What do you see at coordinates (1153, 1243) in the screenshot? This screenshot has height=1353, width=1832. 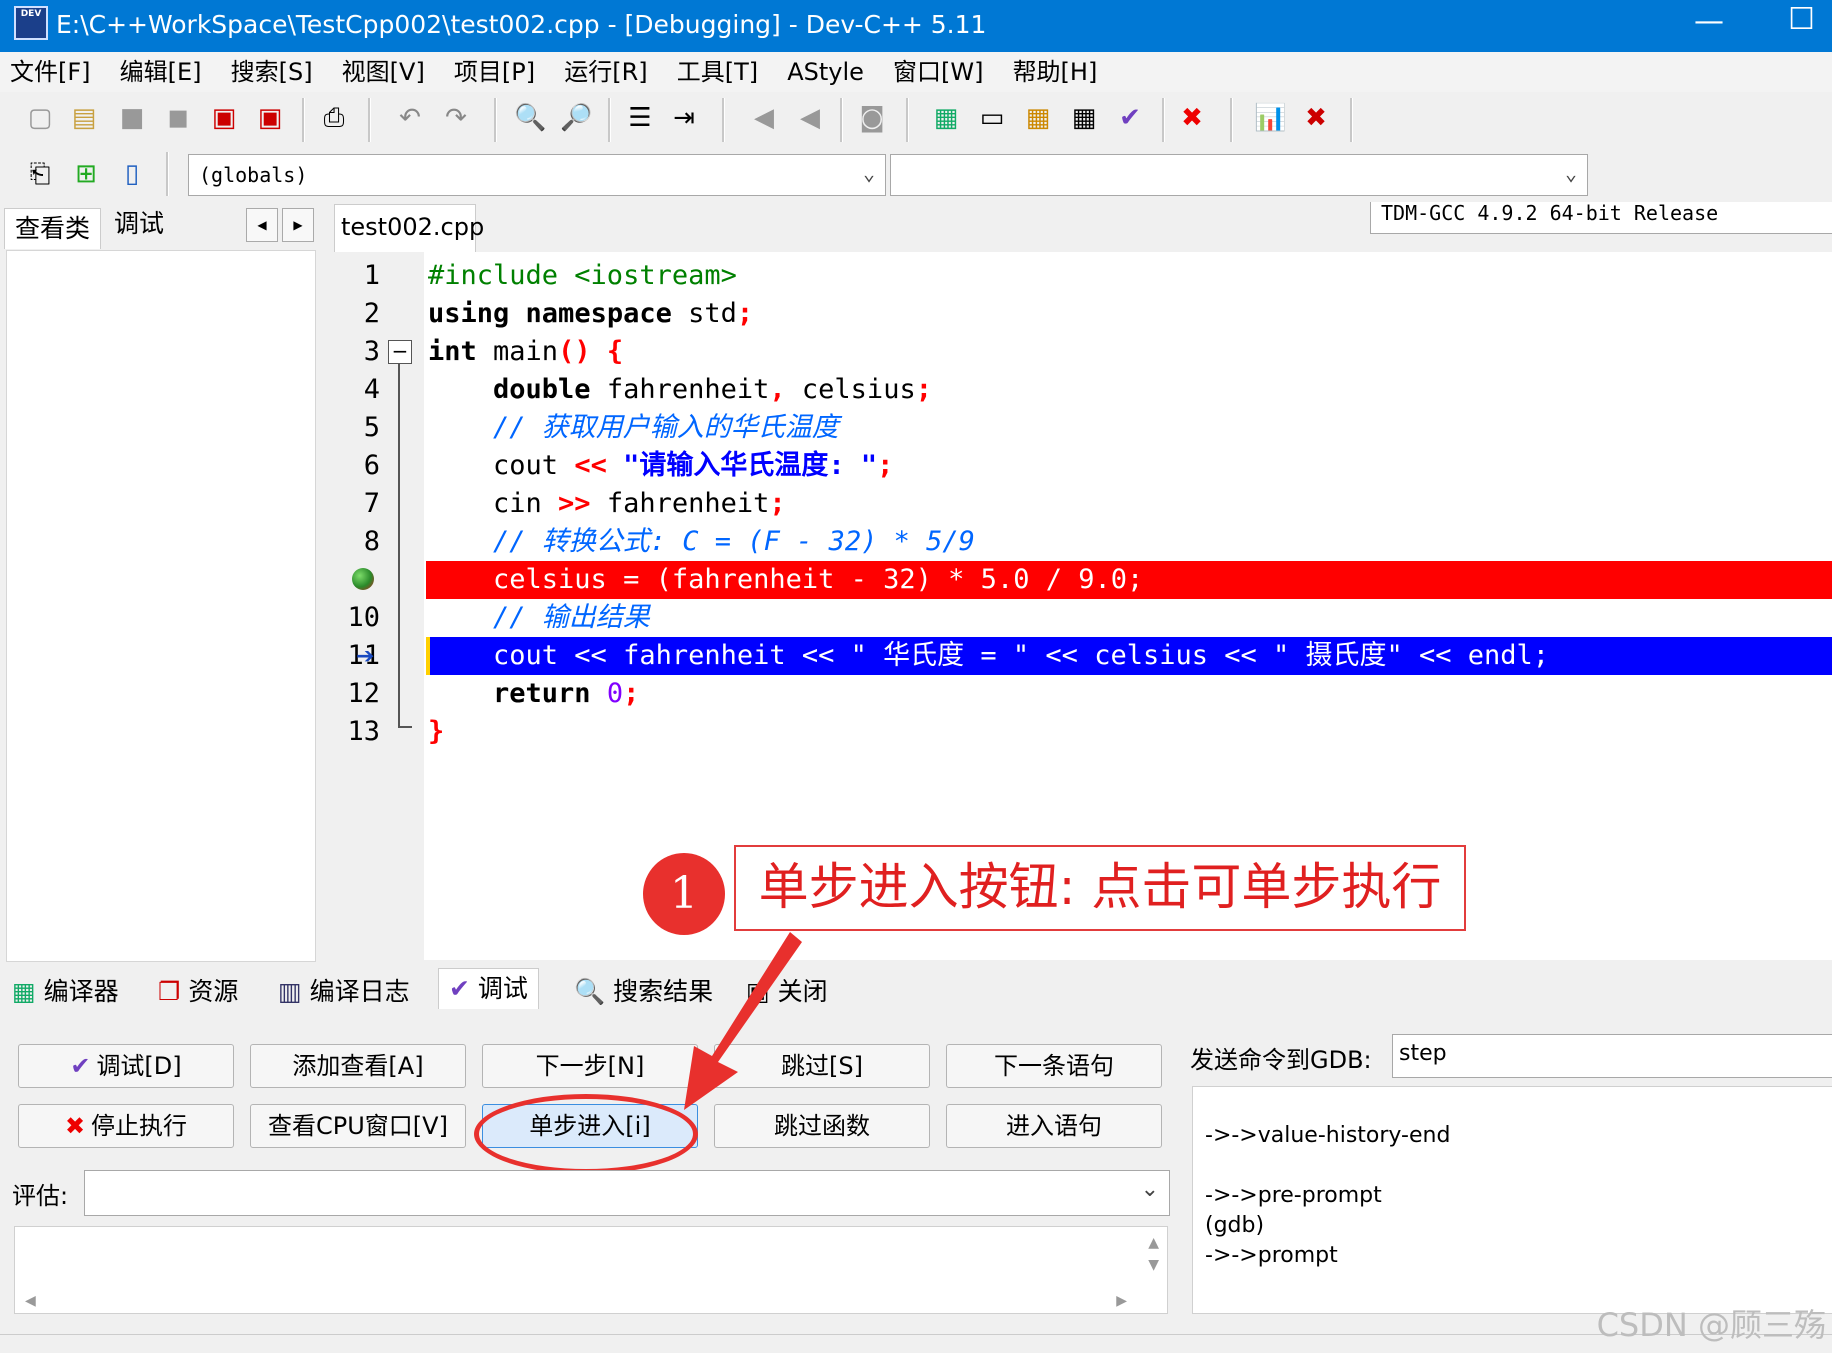 I see `scroll-up-icon: ▲` at bounding box center [1153, 1243].